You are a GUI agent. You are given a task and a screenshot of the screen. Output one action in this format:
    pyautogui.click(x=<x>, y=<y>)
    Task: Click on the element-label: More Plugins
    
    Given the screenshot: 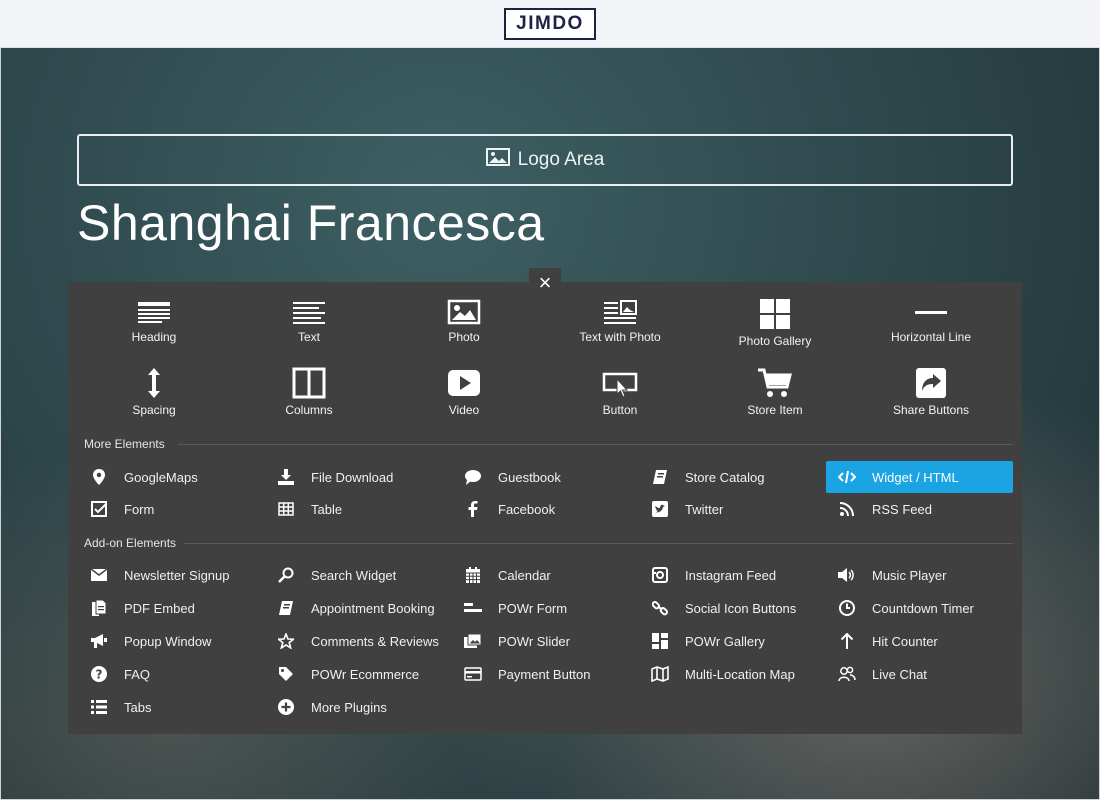 What is the action you would take?
    pyautogui.click(x=349, y=707)
    